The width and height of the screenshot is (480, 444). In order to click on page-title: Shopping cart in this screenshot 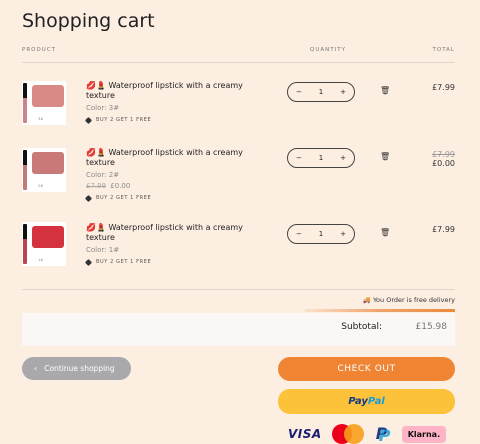, I will do `click(88, 21)`.